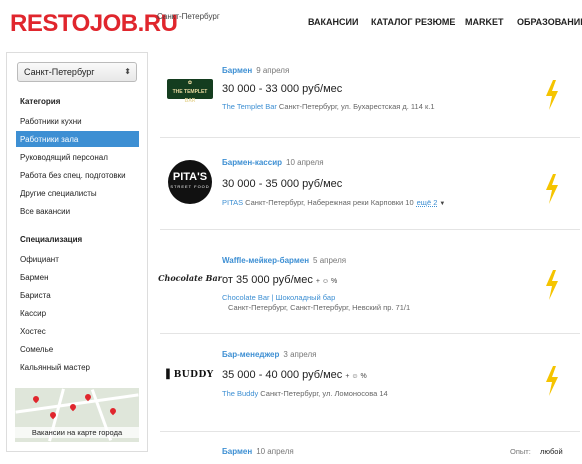 The width and height of the screenshot is (582, 464). What do you see at coordinates (59, 72) in the screenshot?
I see `city-select-value: Санкт-Петербург` at bounding box center [59, 72].